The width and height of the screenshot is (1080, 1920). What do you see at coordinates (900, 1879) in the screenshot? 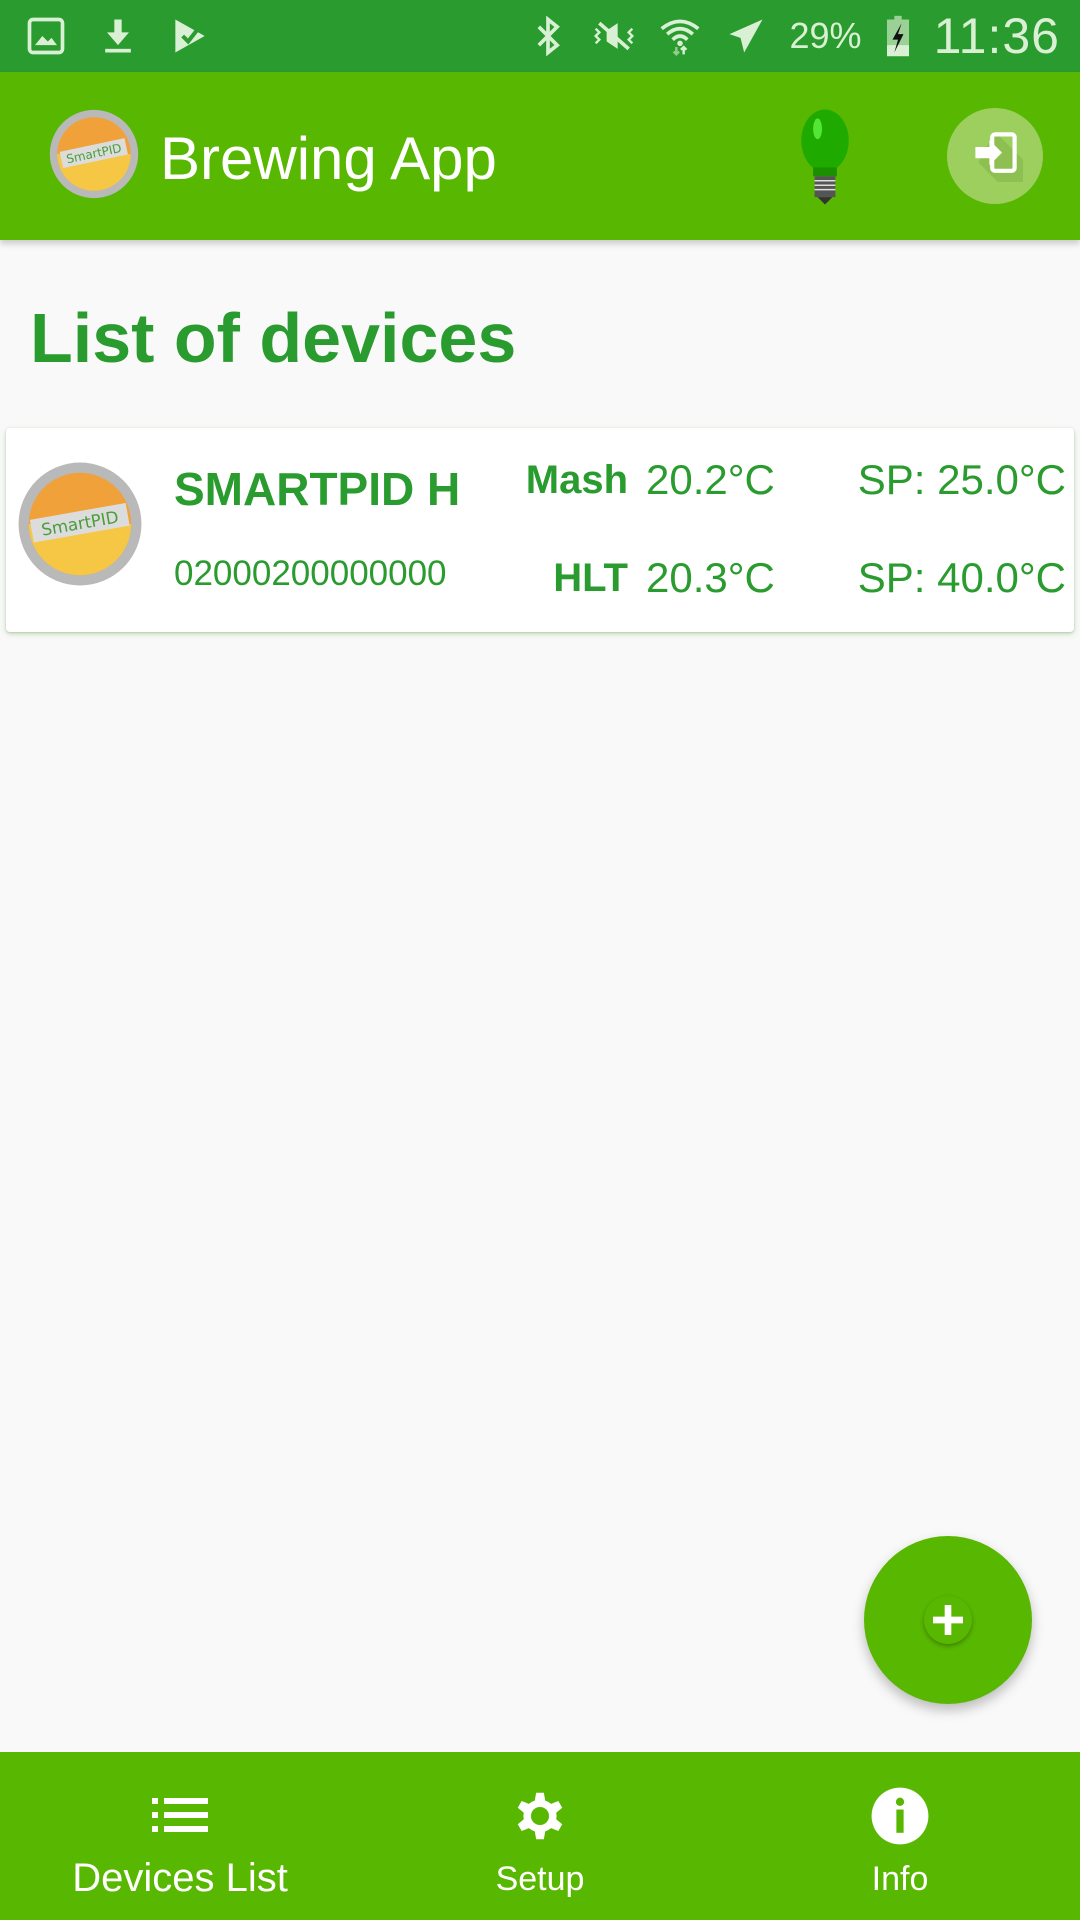
I see `nav-label-info: Info` at bounding box center [900, 1879].